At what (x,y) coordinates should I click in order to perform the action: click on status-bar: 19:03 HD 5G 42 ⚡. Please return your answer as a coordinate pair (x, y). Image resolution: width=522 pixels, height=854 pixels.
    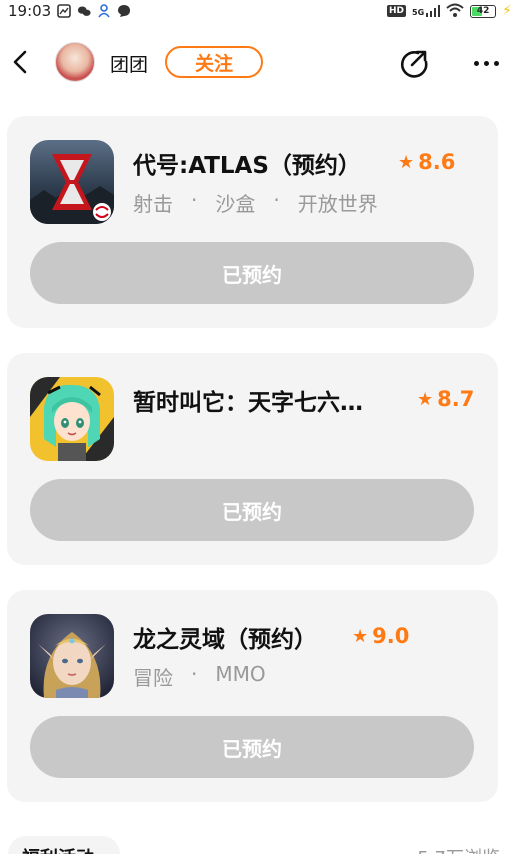
    Looking at the image, I should click on (261, 11).